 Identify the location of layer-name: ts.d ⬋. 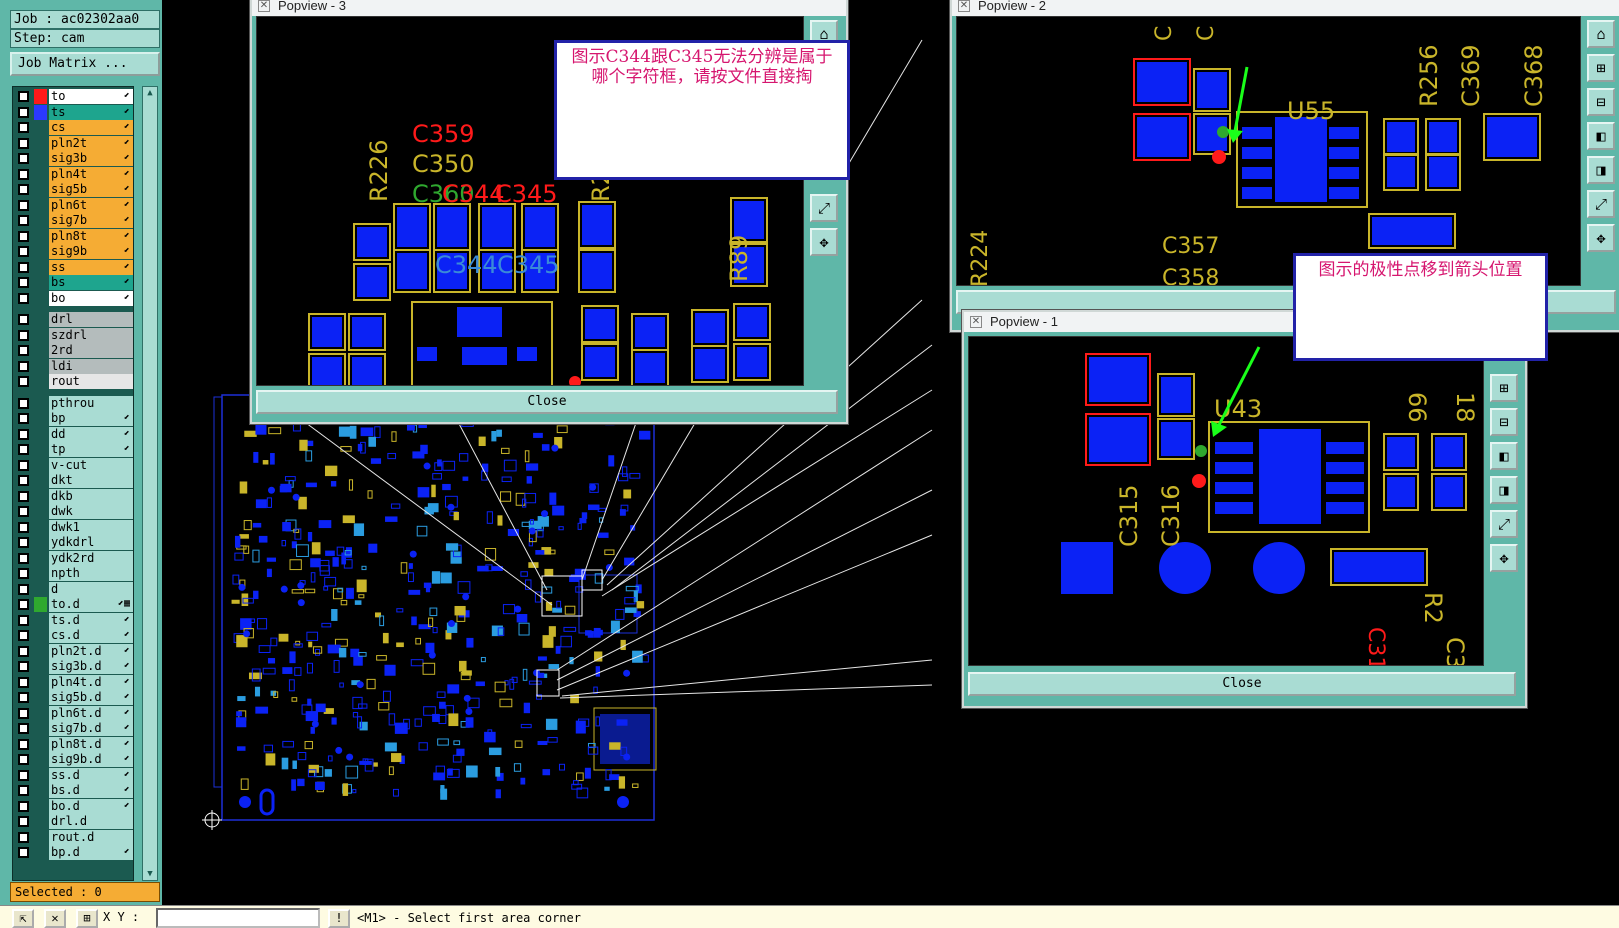
(91, 620).